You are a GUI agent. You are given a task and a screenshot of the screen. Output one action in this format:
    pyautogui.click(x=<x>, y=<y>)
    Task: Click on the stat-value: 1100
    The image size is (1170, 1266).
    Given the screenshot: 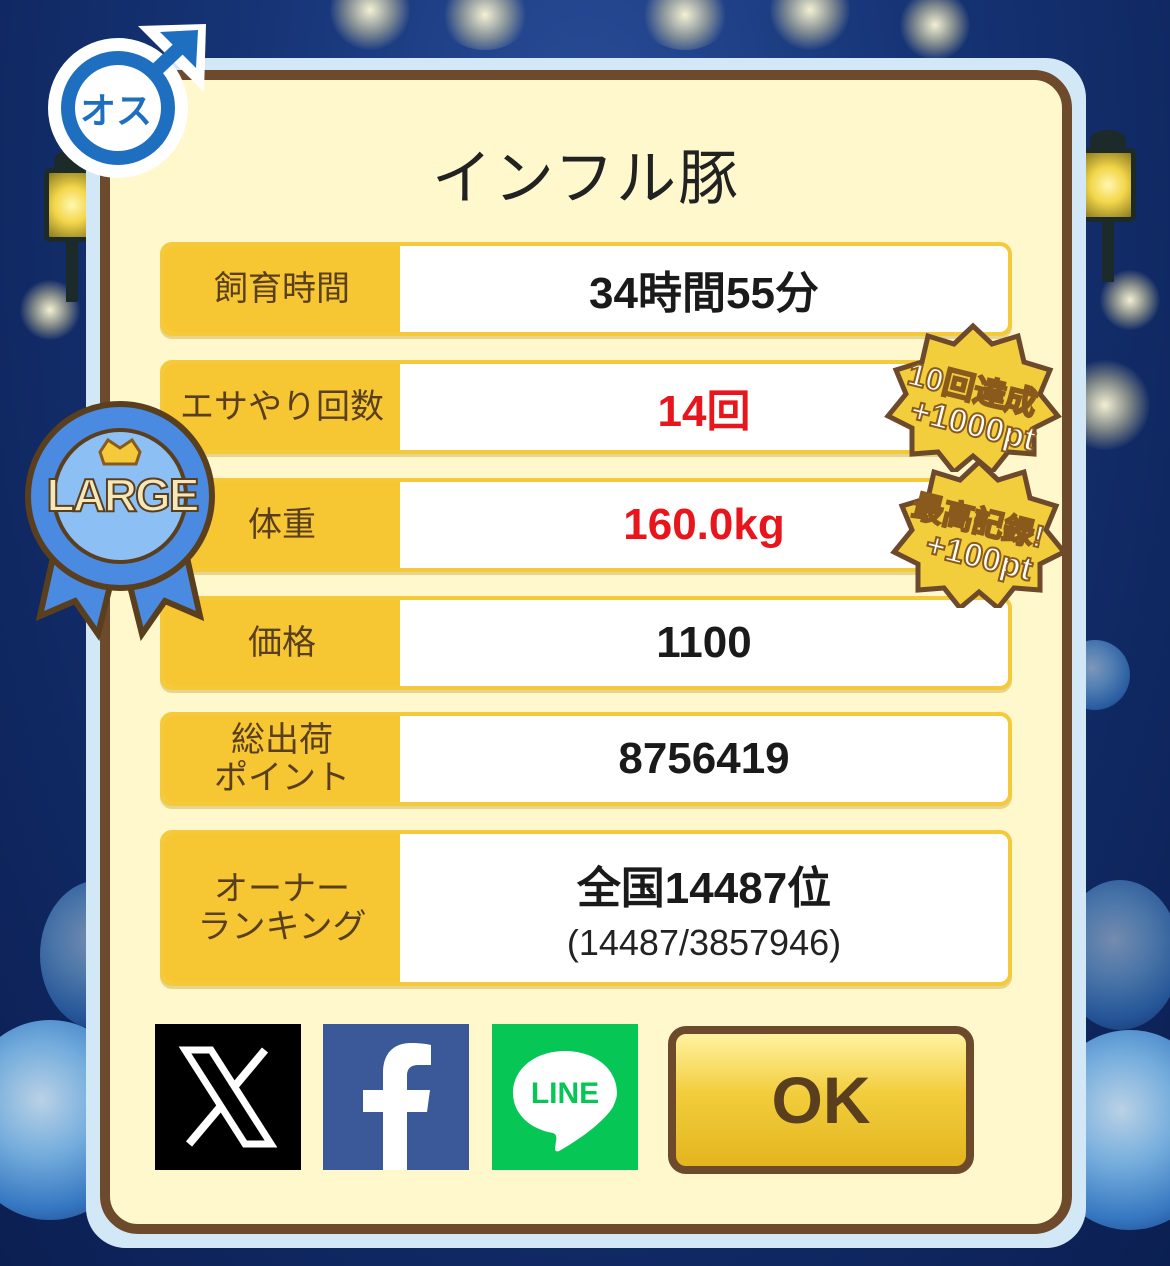 What is the action you would take?
    pyautogui.click(x=704, y=642)
    